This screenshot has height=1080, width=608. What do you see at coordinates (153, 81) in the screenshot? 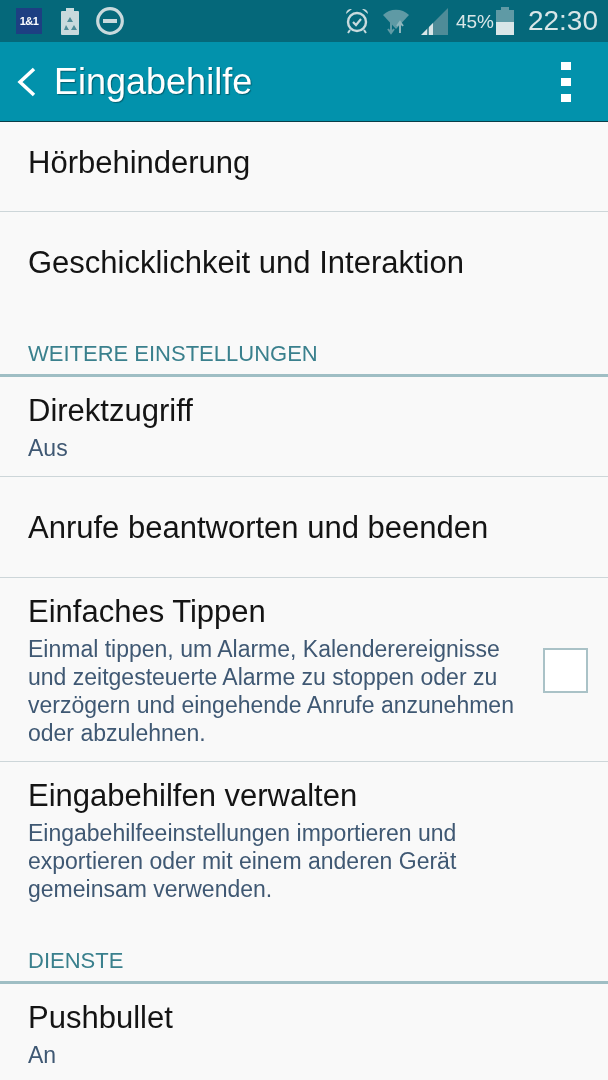
I see `screen-title: Eingabehilfe` at bounding box center [153, 81].